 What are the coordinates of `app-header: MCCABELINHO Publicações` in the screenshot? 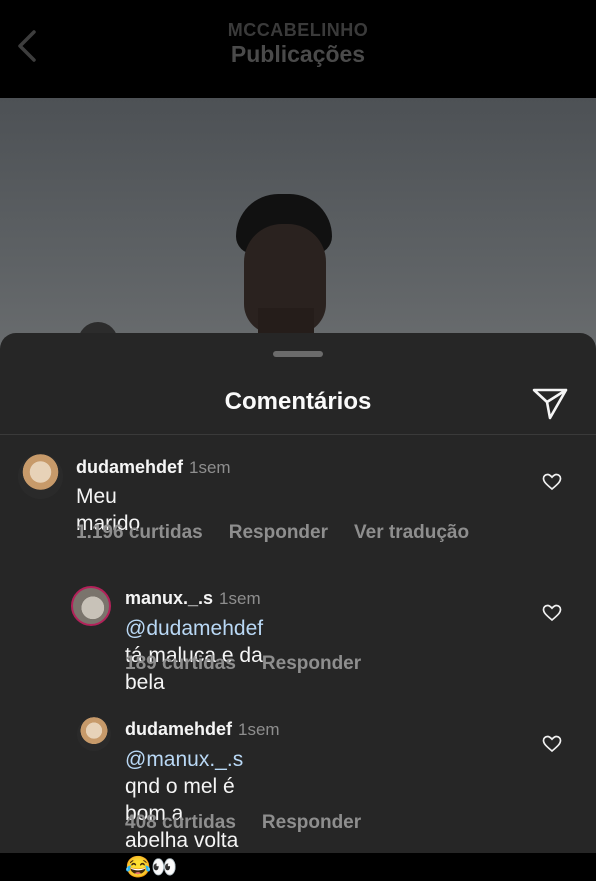 It's located at (298, 49).